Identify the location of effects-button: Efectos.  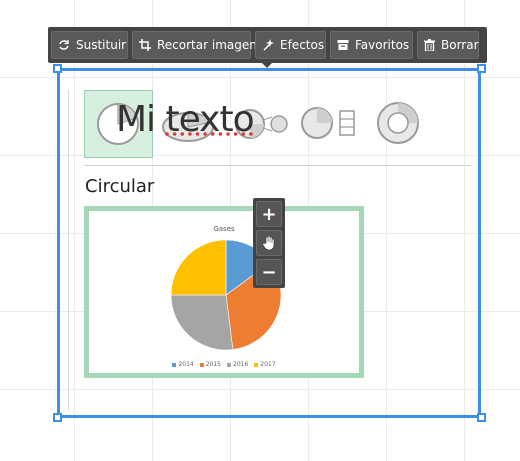
(290, 45).